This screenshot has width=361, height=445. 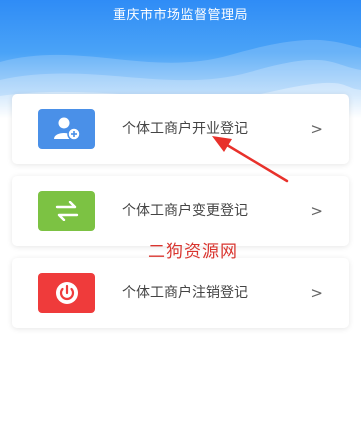 What do you see at coordinates (66, 211) in the screenshot?
I see `exchange-arrows-icon` at bounding box center [66, 211].